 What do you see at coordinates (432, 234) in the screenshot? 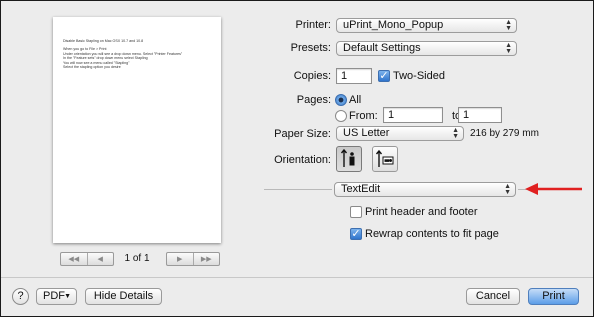
I see `rewrap-contents-label: Rewrap contents to fit page` at bounding box center [432, 234].